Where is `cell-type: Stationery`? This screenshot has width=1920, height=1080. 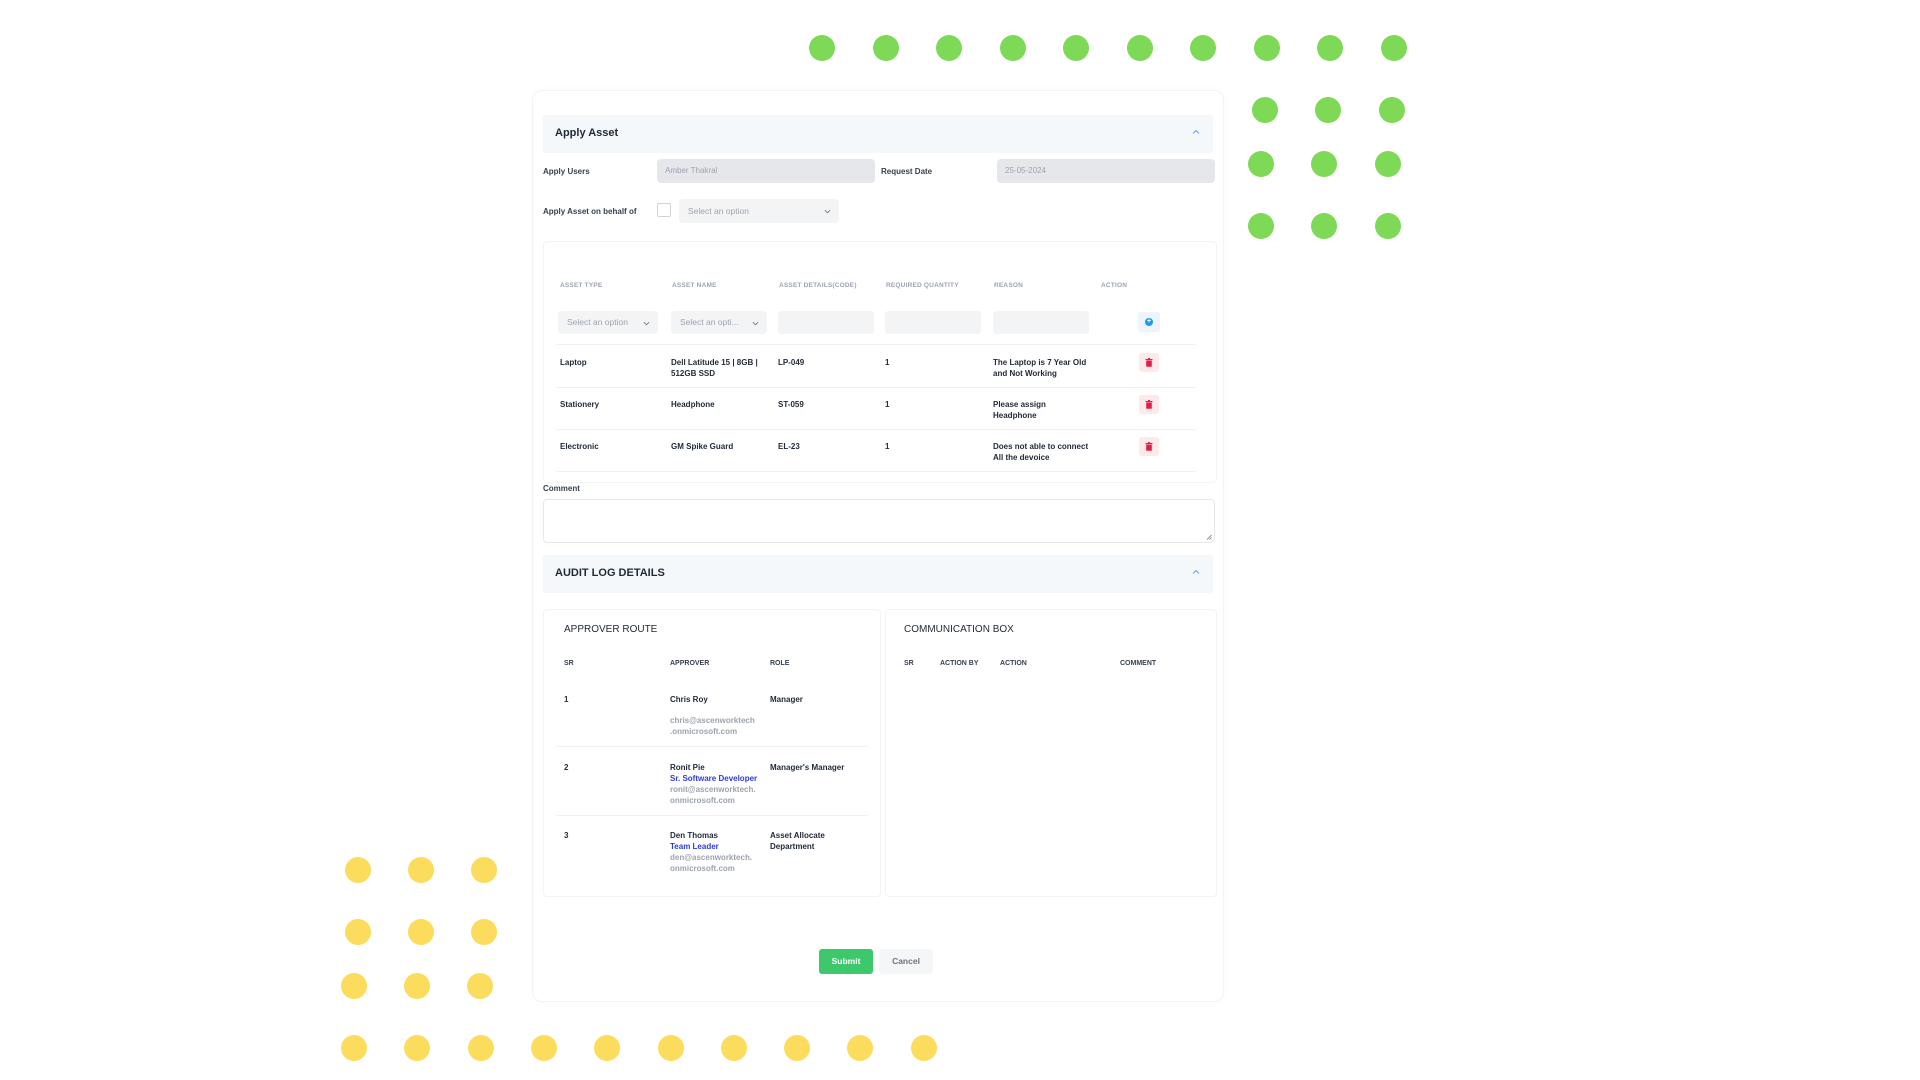 cell-type: Stationery is located at coordinates (580, 404).